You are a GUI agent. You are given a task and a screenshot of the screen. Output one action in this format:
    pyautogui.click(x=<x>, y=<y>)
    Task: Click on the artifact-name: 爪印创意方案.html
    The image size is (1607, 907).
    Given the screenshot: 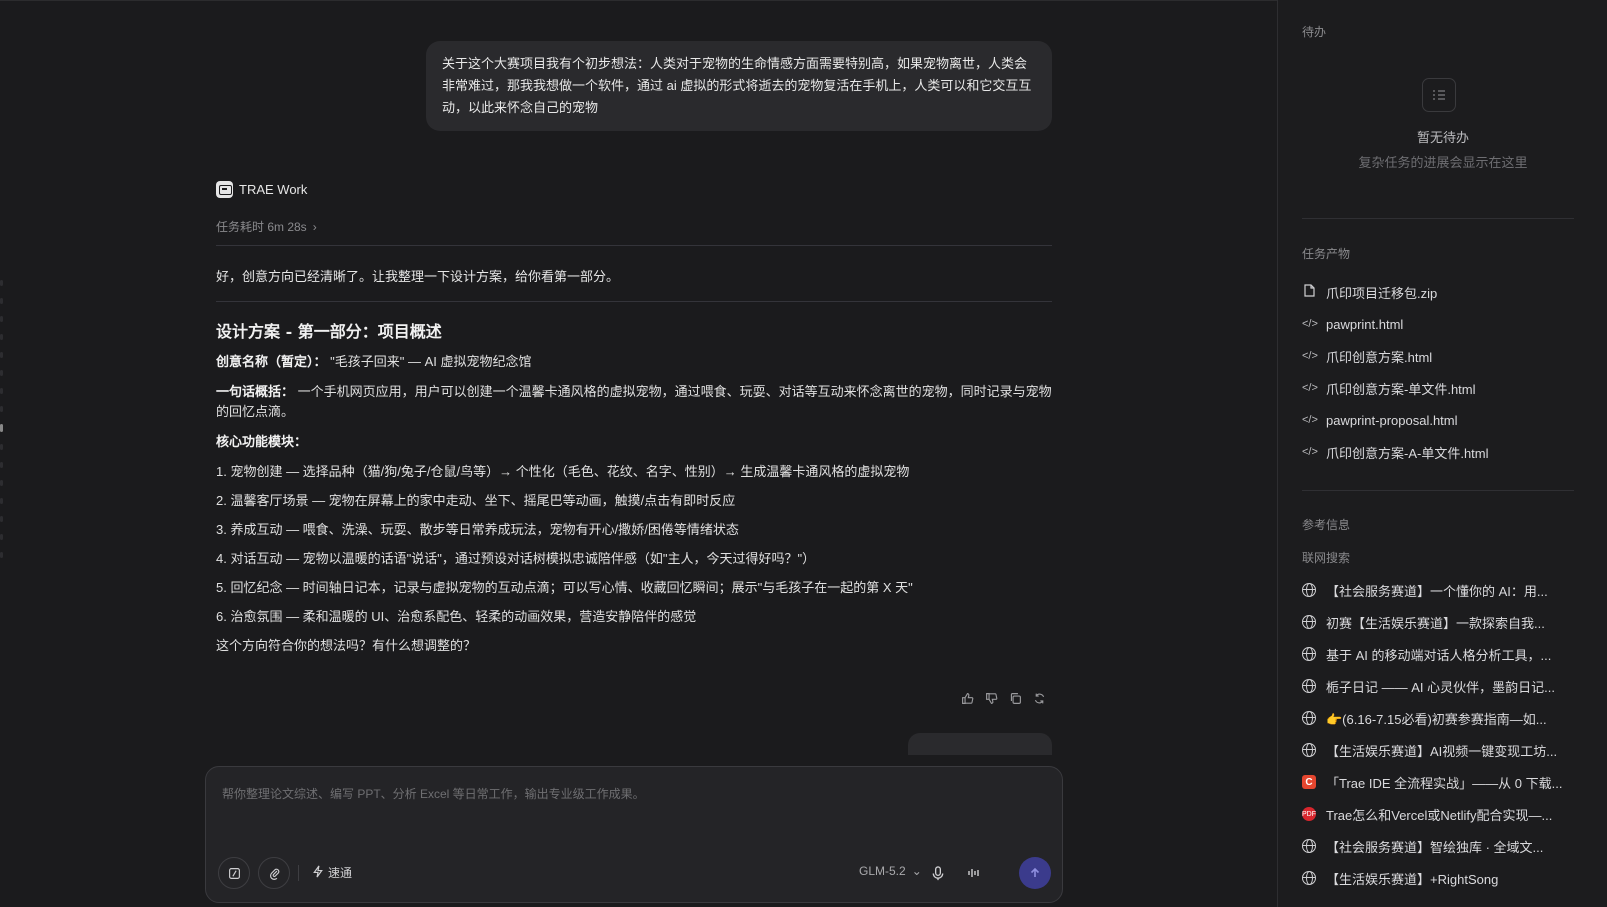 What is the action you would take?
    pyautogui.click(x=1379, y=357)
    